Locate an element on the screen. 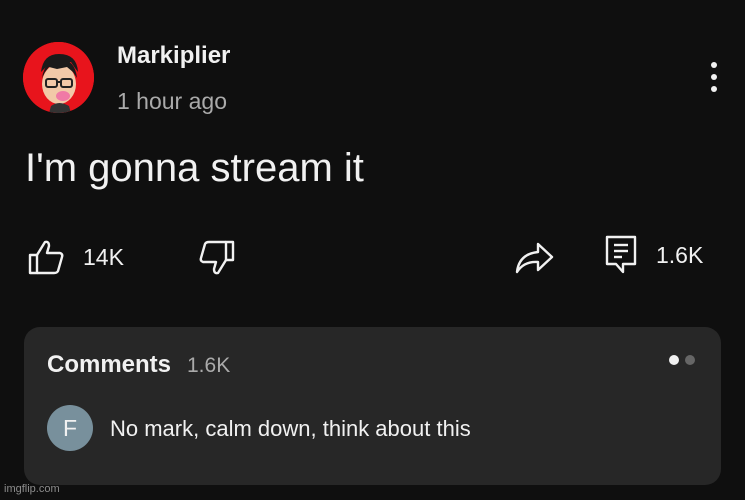  thumbs-down-icon is located at coordinates (217, 257).